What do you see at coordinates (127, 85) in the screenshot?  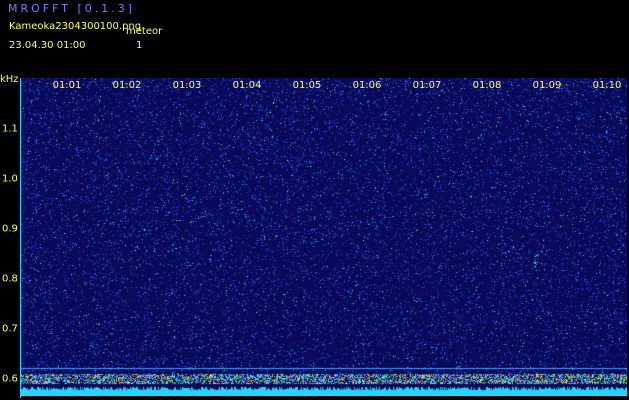 I see `time-tick-label: 01:02` at bounding box center [127, 85].